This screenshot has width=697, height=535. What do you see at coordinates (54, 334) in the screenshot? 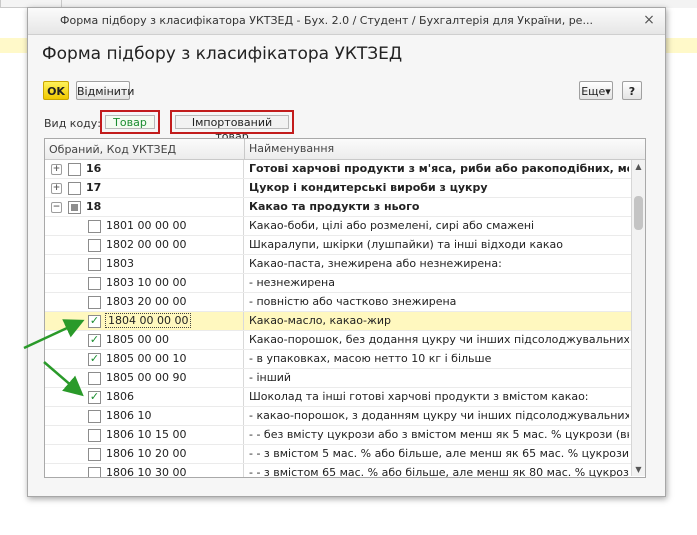
I see `arrow-to-cocoa-butter` at bounding box center [54, 334].